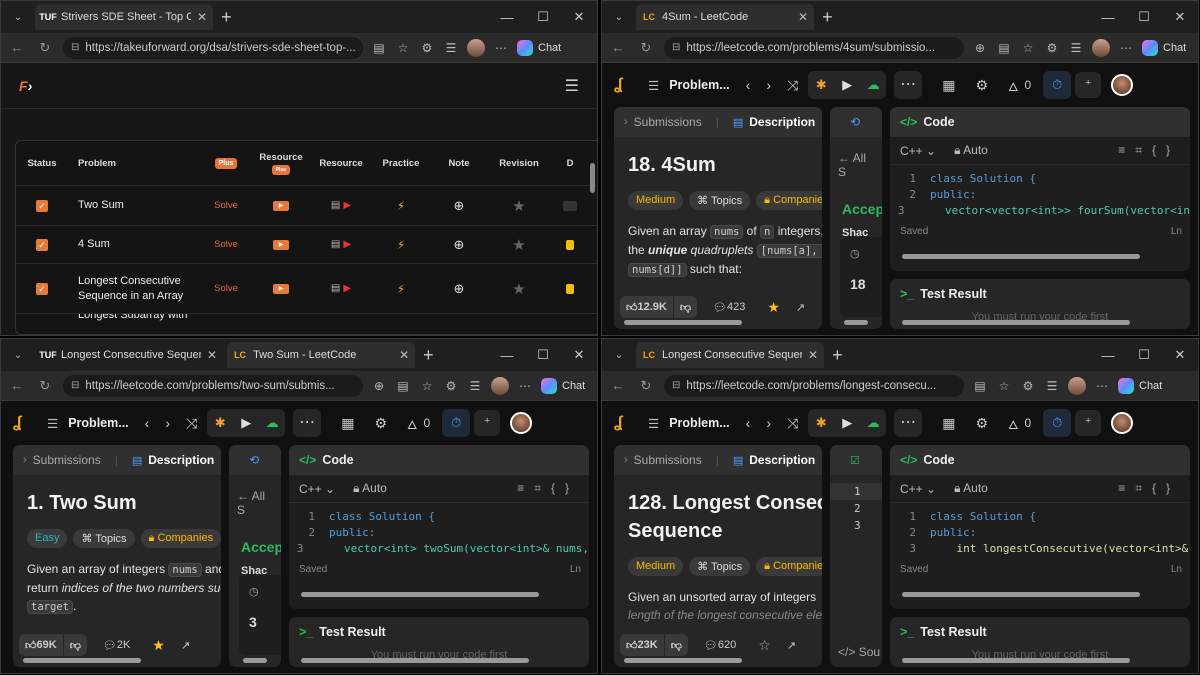 The width and height of the screenshot is (1200, 675). What do you see at coordinates (134, 205) in the screenshot?
I see `problem-name: Two Sum` at bounding box center [134, 205].